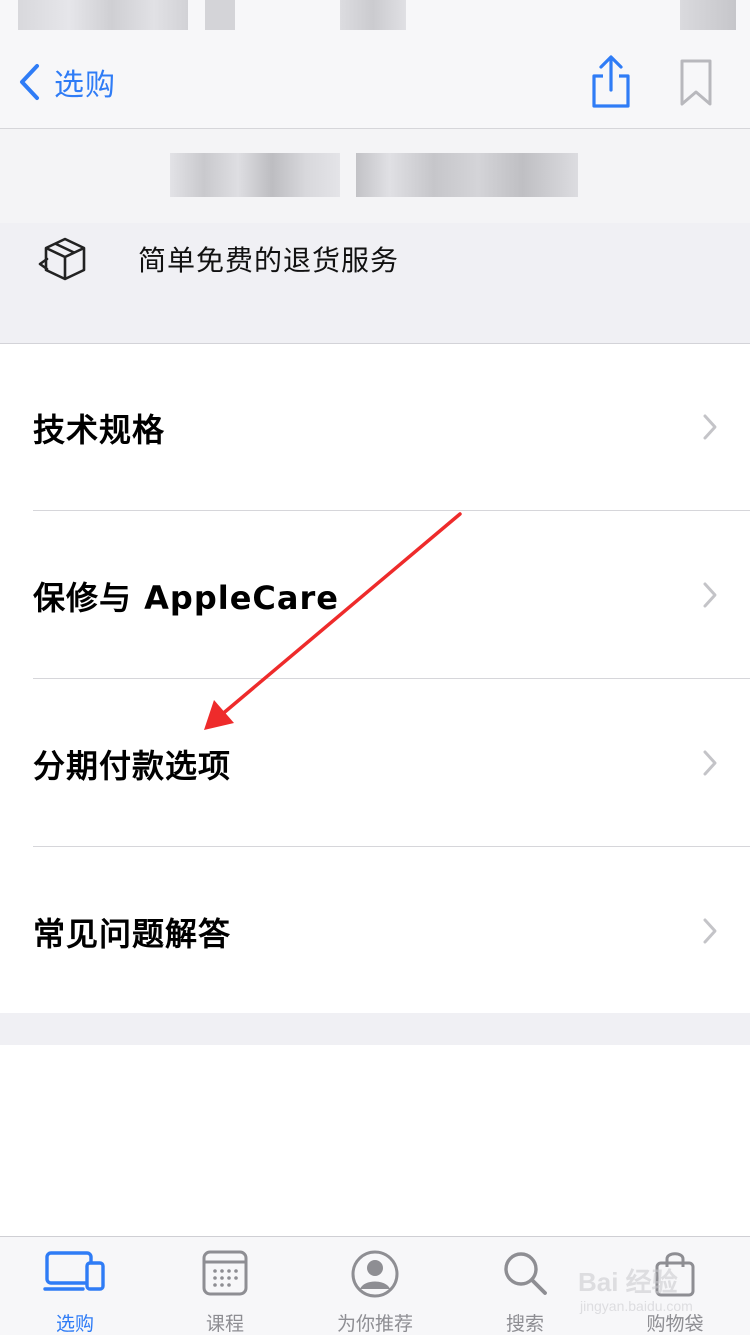 This screenshot has width=750, height=1336. What do you see at coordinates (375, 1274) in the screenshot?
I see `person-icon` at bounding box center [375, 1274].